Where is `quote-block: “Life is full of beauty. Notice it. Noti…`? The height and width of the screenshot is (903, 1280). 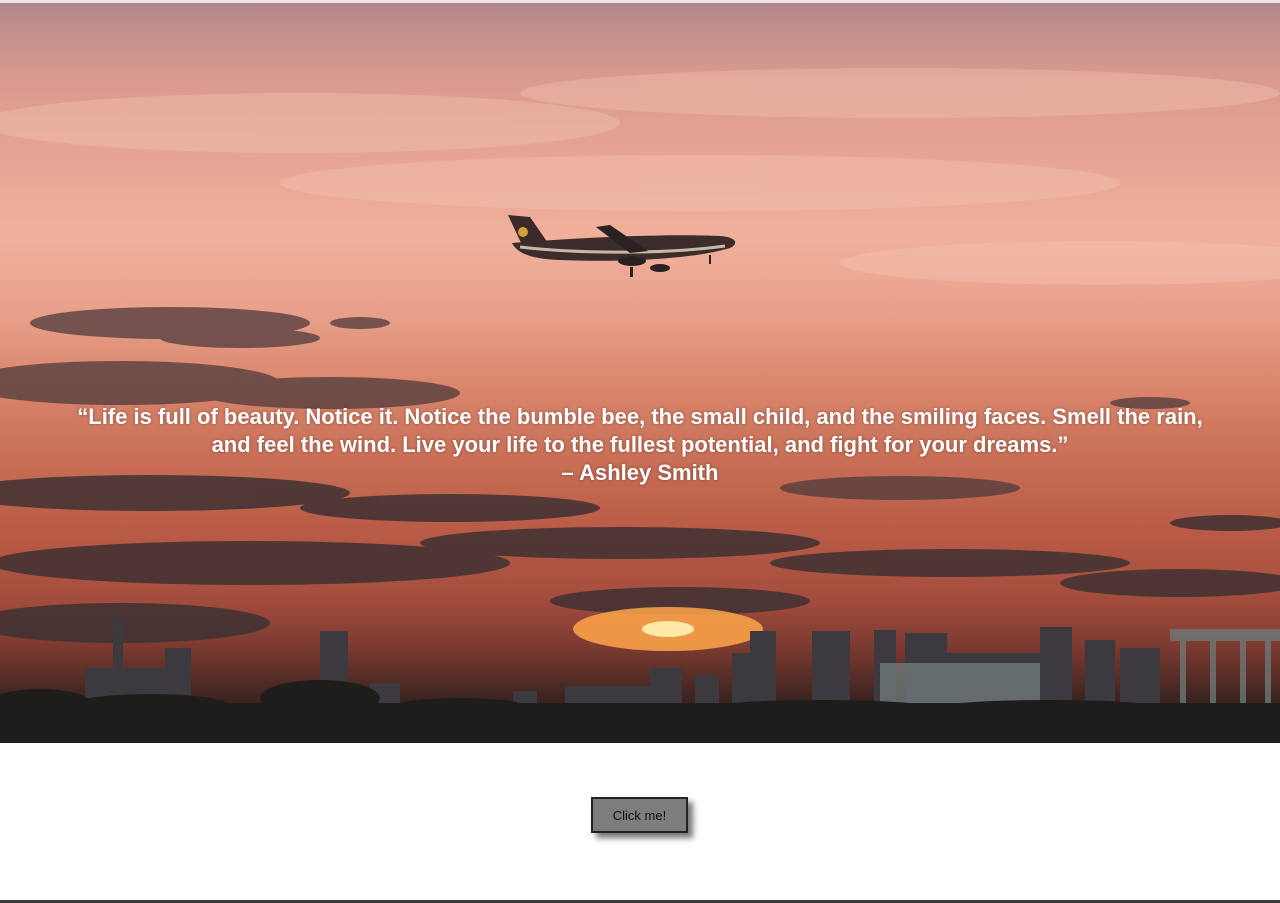
quote-block: “Life is full of beauty. Notice it. Noti… is located at coordinates (640, 445).